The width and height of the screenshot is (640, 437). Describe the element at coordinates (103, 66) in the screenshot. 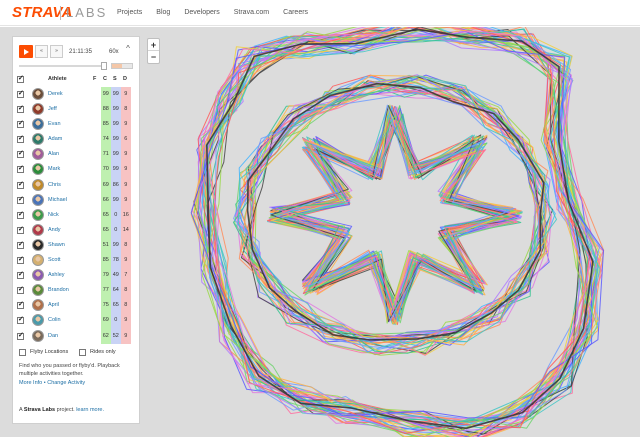

I see `timeline-thumb` at that location.